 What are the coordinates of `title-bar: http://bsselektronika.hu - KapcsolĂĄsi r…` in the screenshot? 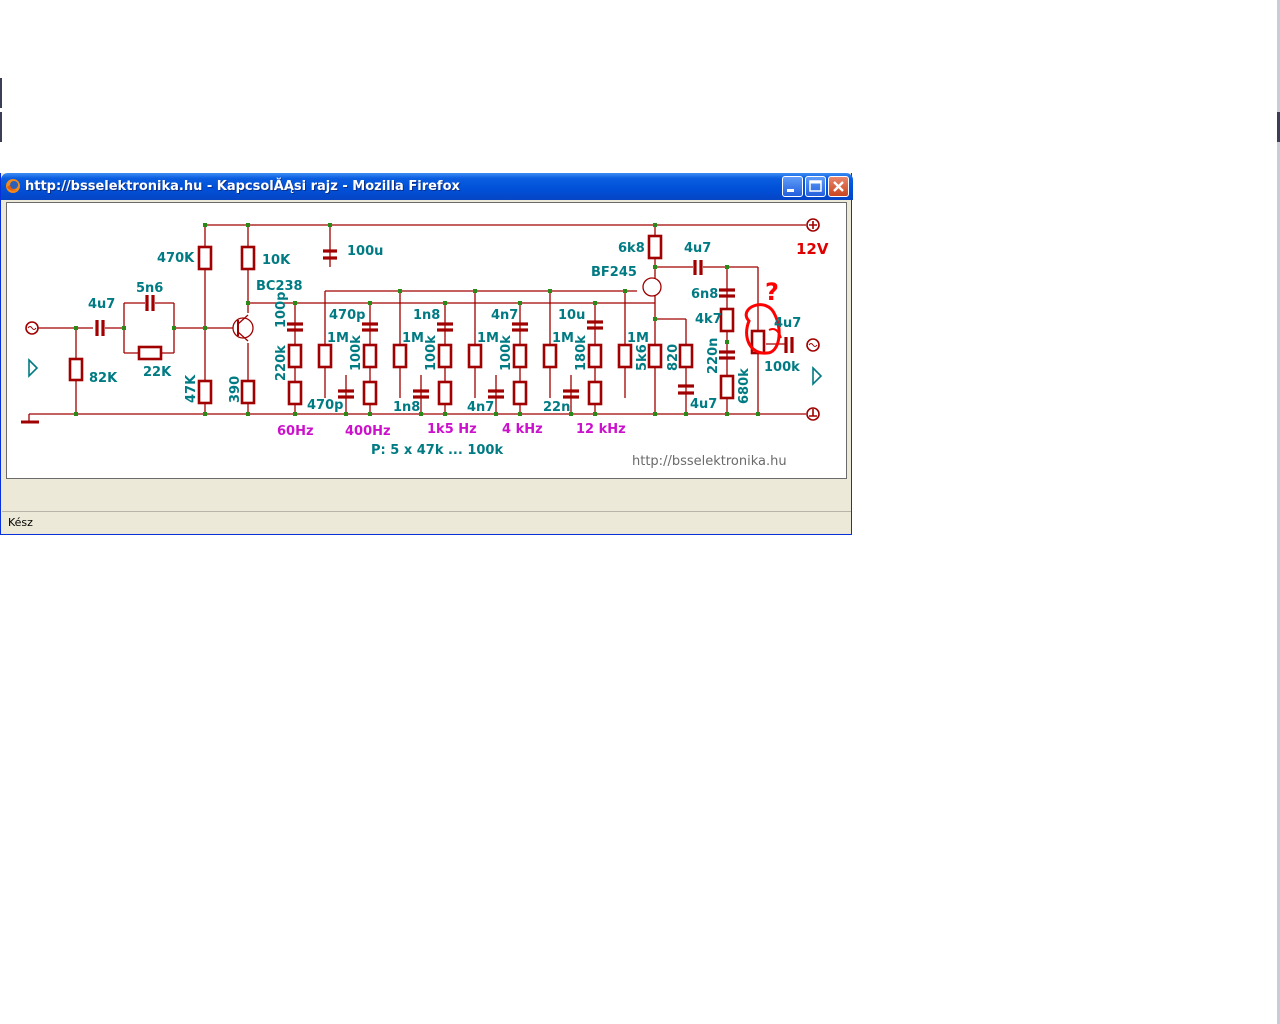 It's located at (427, 186).